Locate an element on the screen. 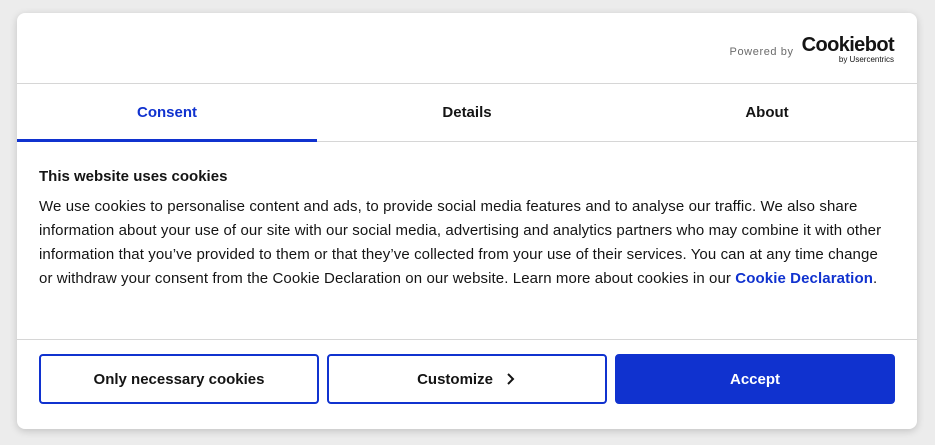  accept-label: Accept is located at coordinates (755, 379).